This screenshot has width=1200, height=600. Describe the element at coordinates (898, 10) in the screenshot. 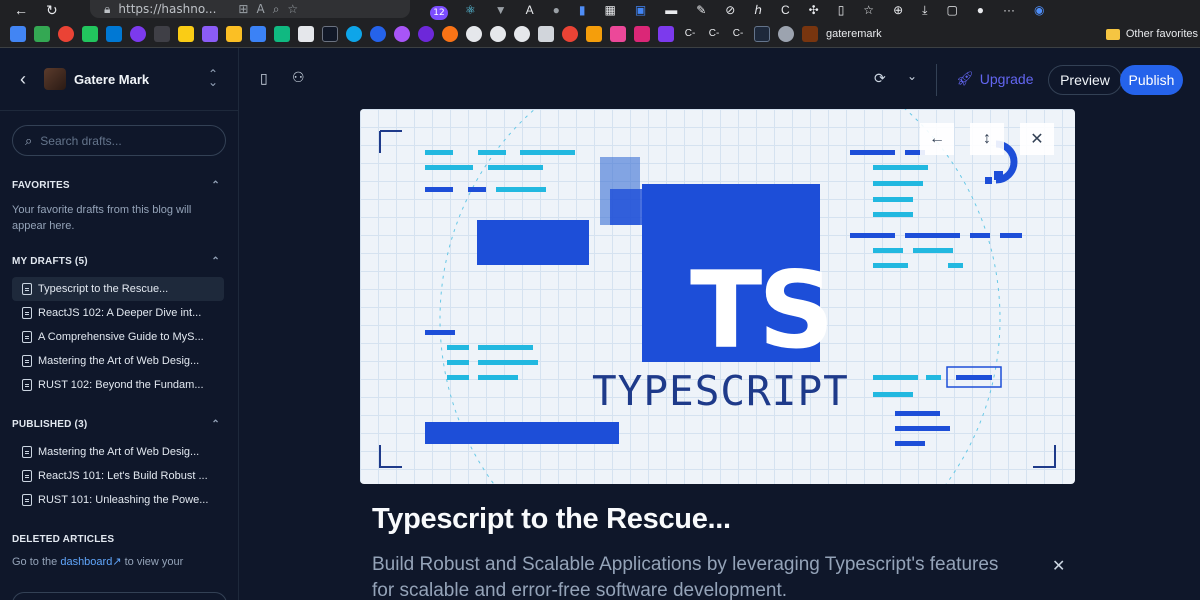

I see `collections-icon: ⊕` at that location.